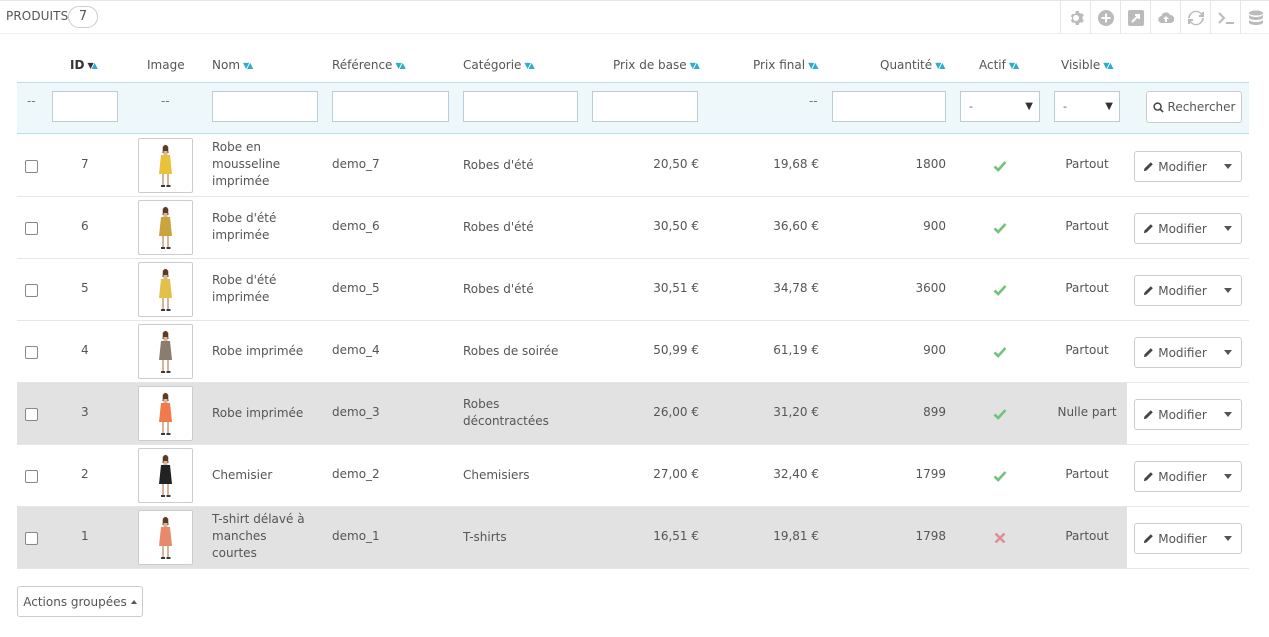 Image resolution: width=1269 pixels, height=637 pixels. I want to click on filter-active-select: - ▼, so click(1000, 106).